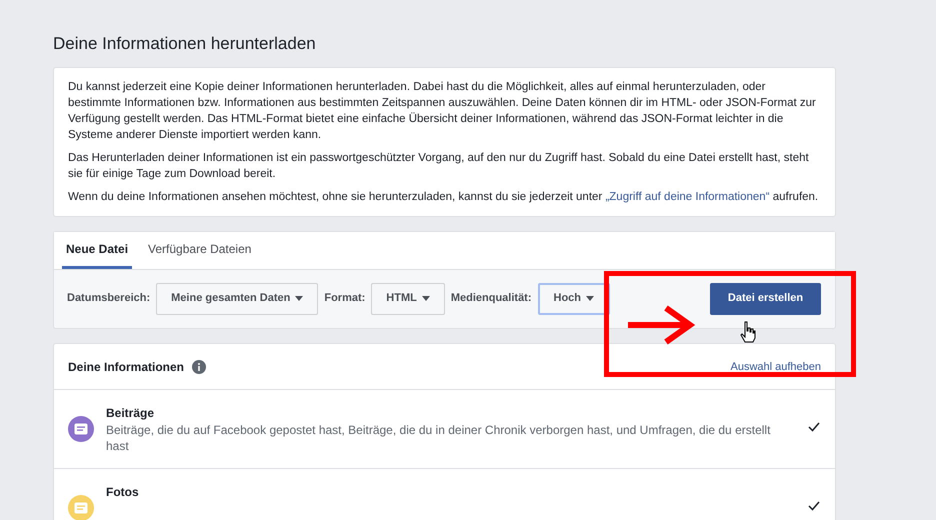 The image size is (936, 520). I want to click on category-description: Beiträge, die du auf Facebook gepostet hast, Beiträge, die du in deiner Chronik verborgen hast, und Umfragen, die du erstellt hast, so click(439, 438).